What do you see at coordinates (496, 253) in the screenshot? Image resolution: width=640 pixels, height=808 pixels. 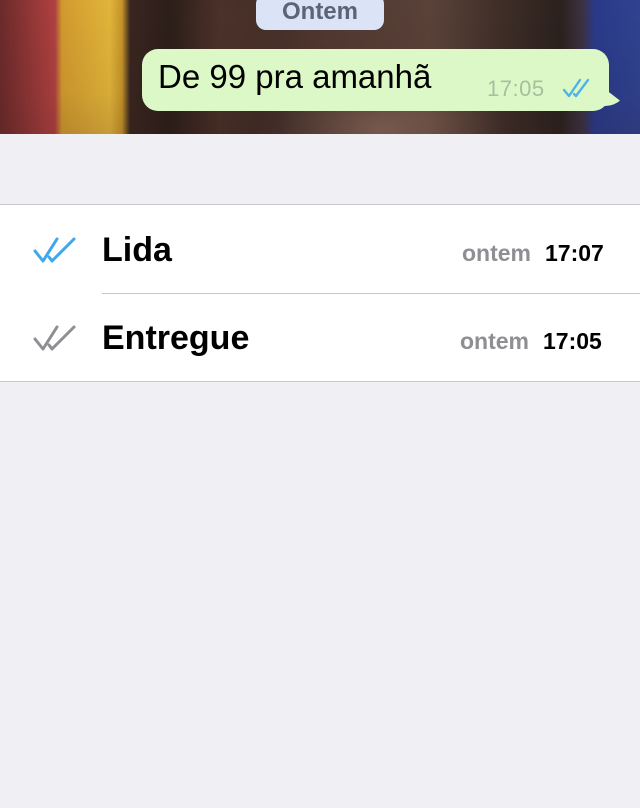 I see `status-day-read: ontem` at bounding box center [496, 253].